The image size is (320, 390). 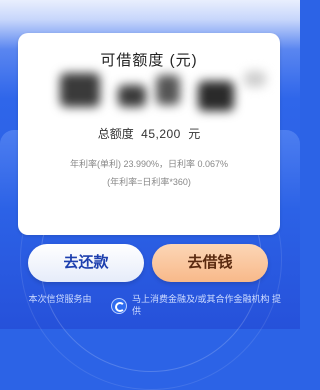 What do you see at coordinates (86, 263) in the screenshot?
I see `repay-button: 去还款` at bounding box center [86, 263].